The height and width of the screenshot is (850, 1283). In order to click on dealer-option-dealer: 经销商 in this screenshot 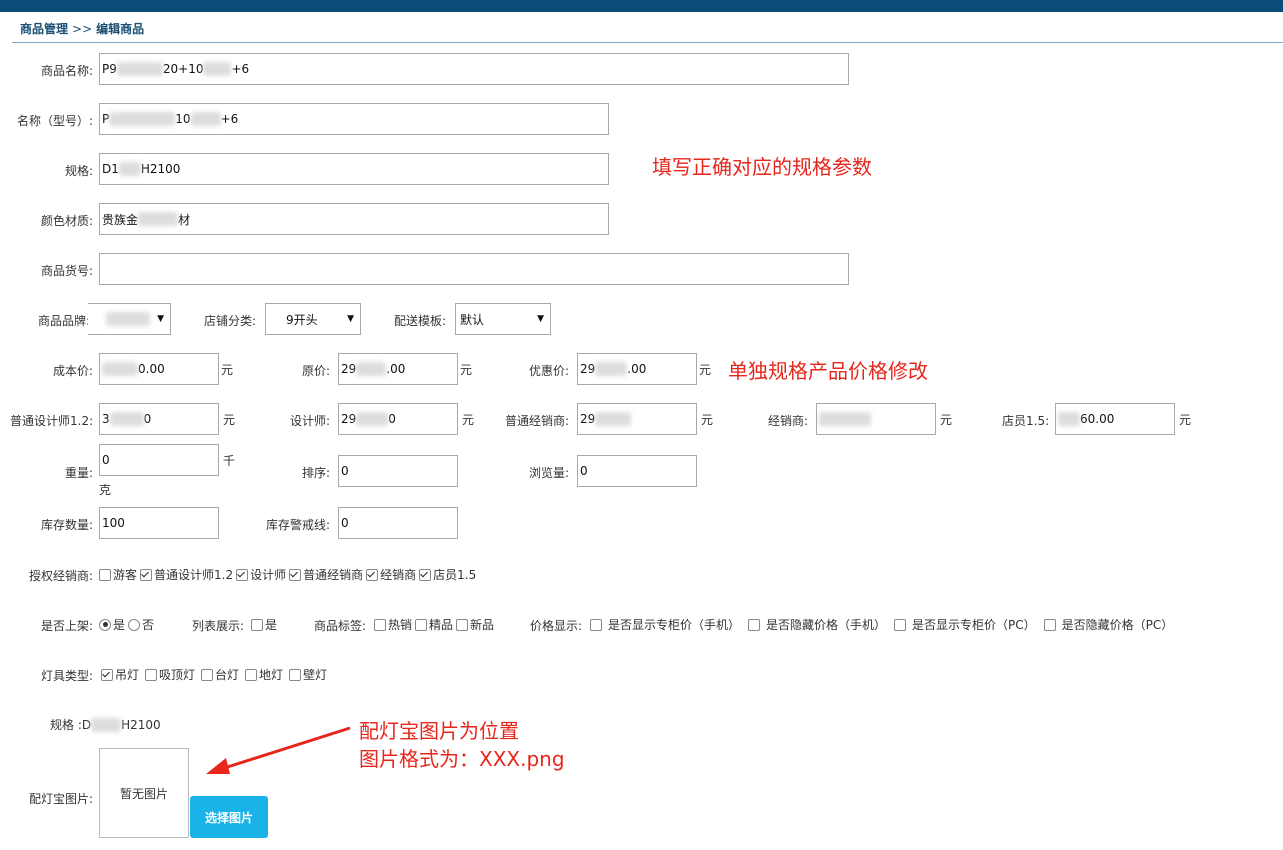, I will do `click(391, 574)`.